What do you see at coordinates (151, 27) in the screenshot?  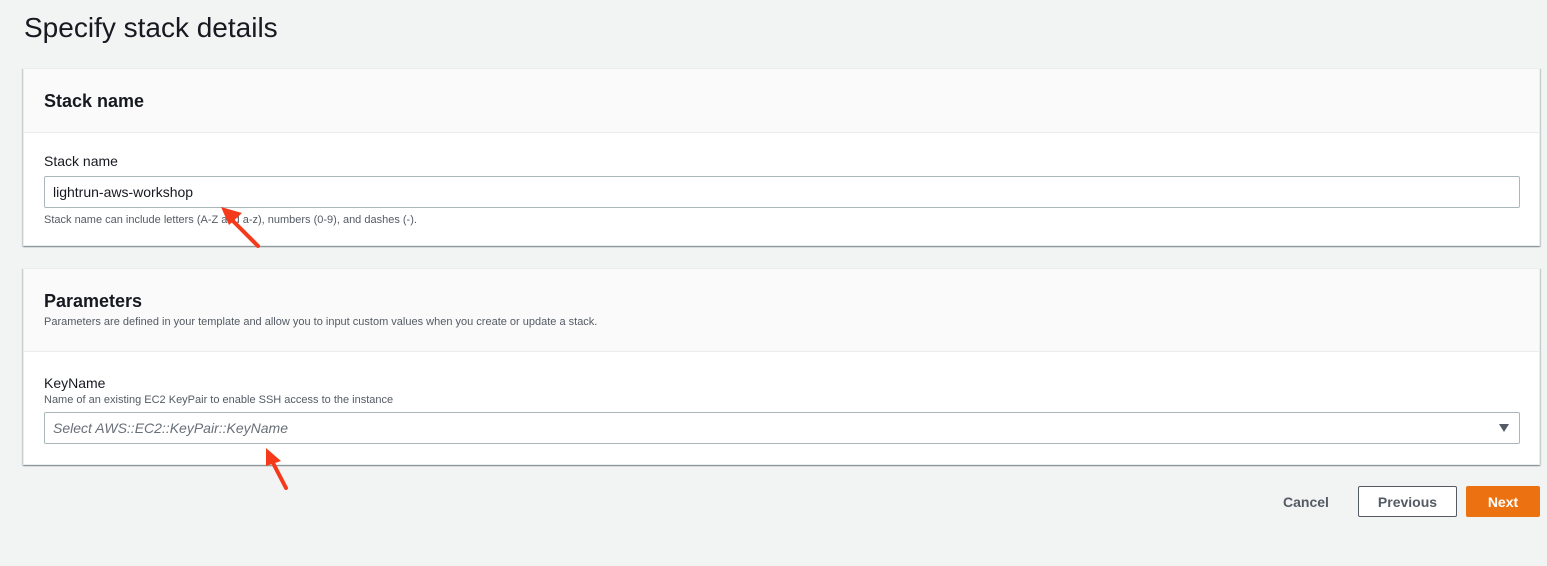 I see `page-title: Specify stack details` at bounding box center [151, 27].